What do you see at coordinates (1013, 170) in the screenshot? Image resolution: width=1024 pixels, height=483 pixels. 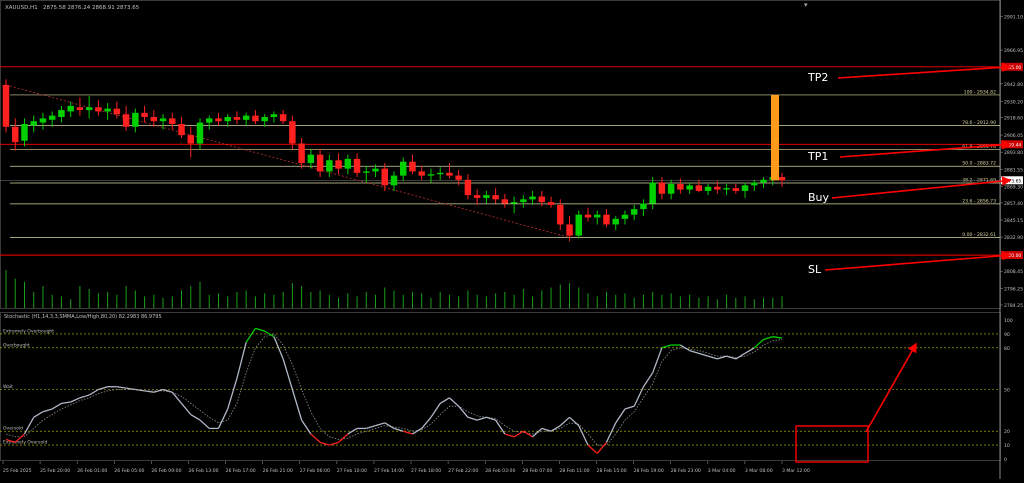 I see `price-axis-label: 2881.55` at bounding box center [1013, 170].